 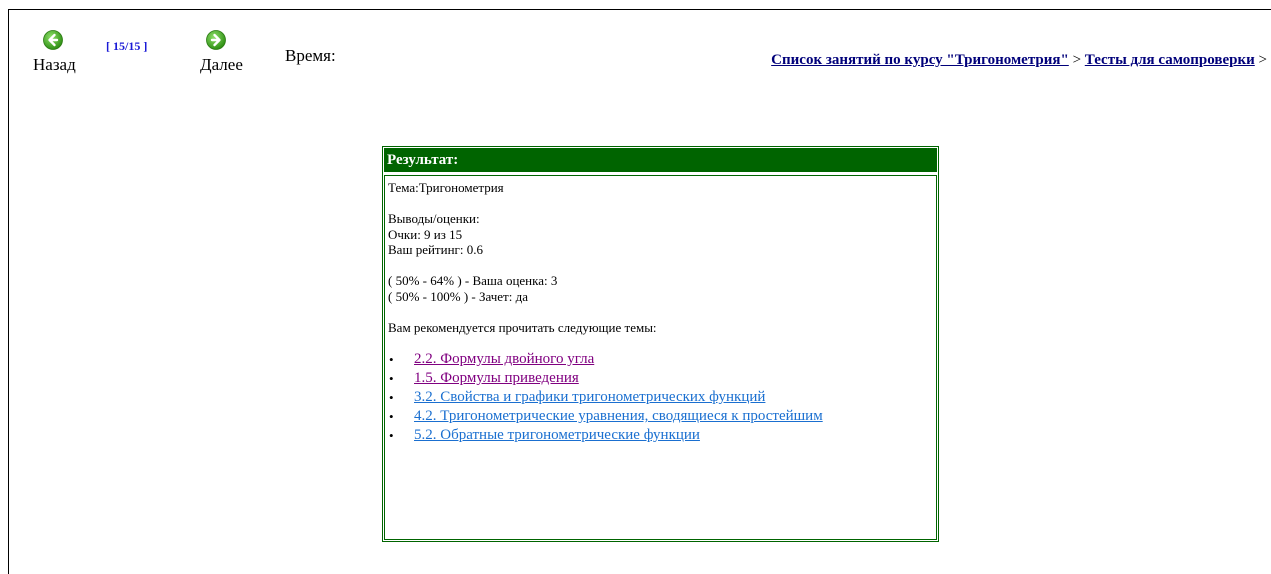 I want to click on time-label: Время:, so click(x=310, y=55).